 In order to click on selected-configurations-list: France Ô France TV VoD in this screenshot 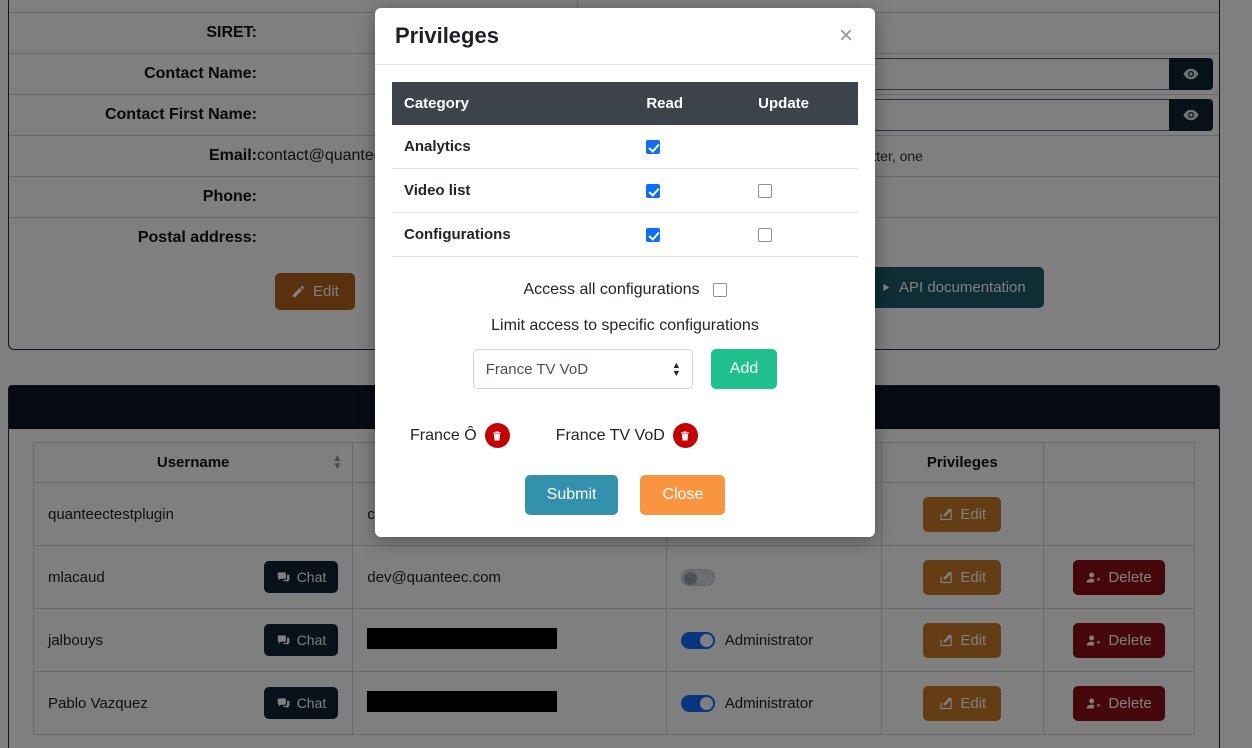, I will do `click(625, 418)`.